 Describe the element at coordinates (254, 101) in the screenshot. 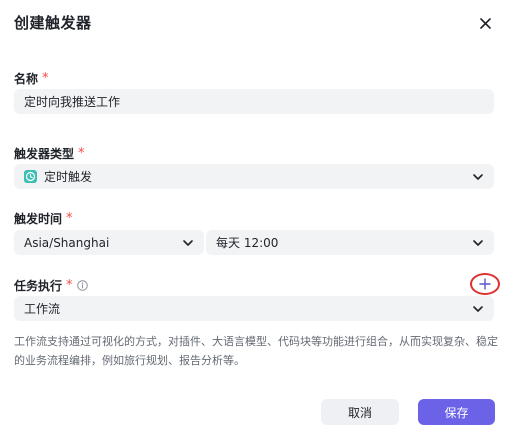

I see `name-input: 定时向我推送工作` at that location.